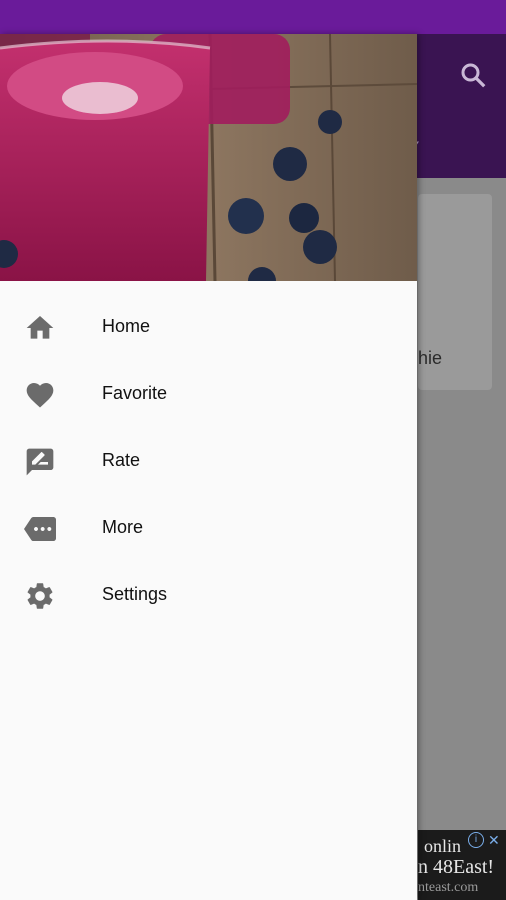  Describe the element at coordinates (40, 529) in the screenshot. I see `more-tag-icon` at that location.